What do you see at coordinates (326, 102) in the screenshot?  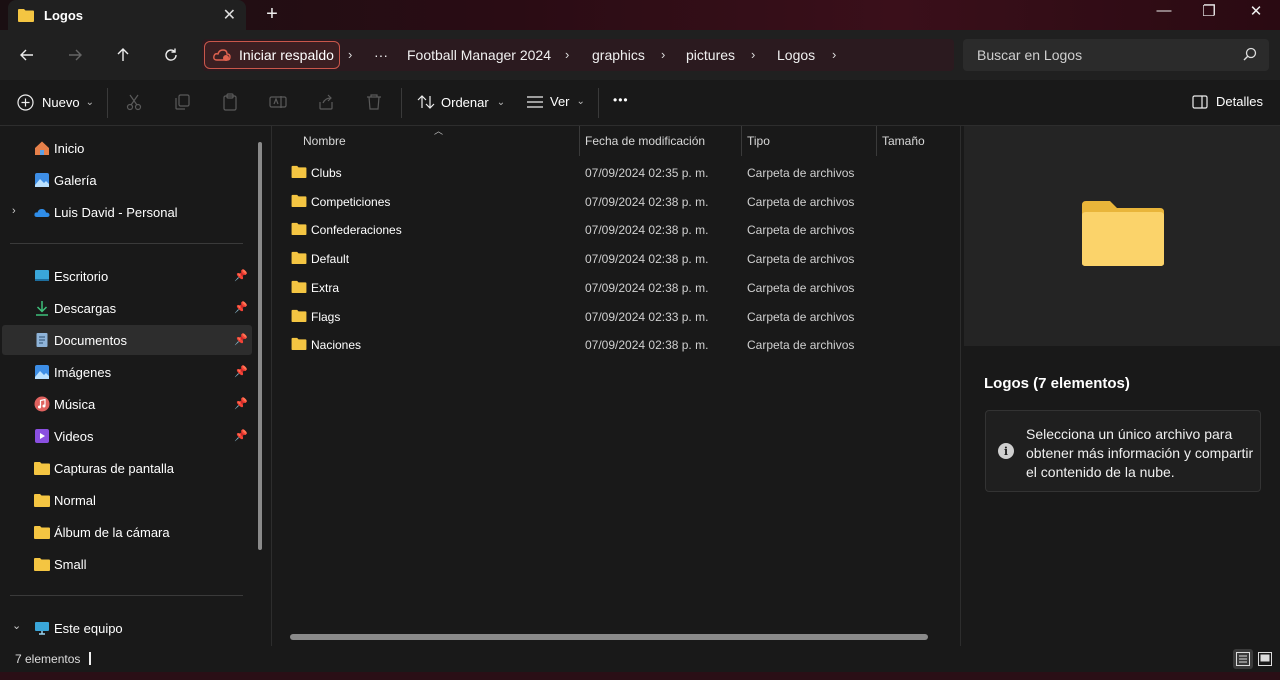 I see `share-icon` at bounding box center [326, 102].